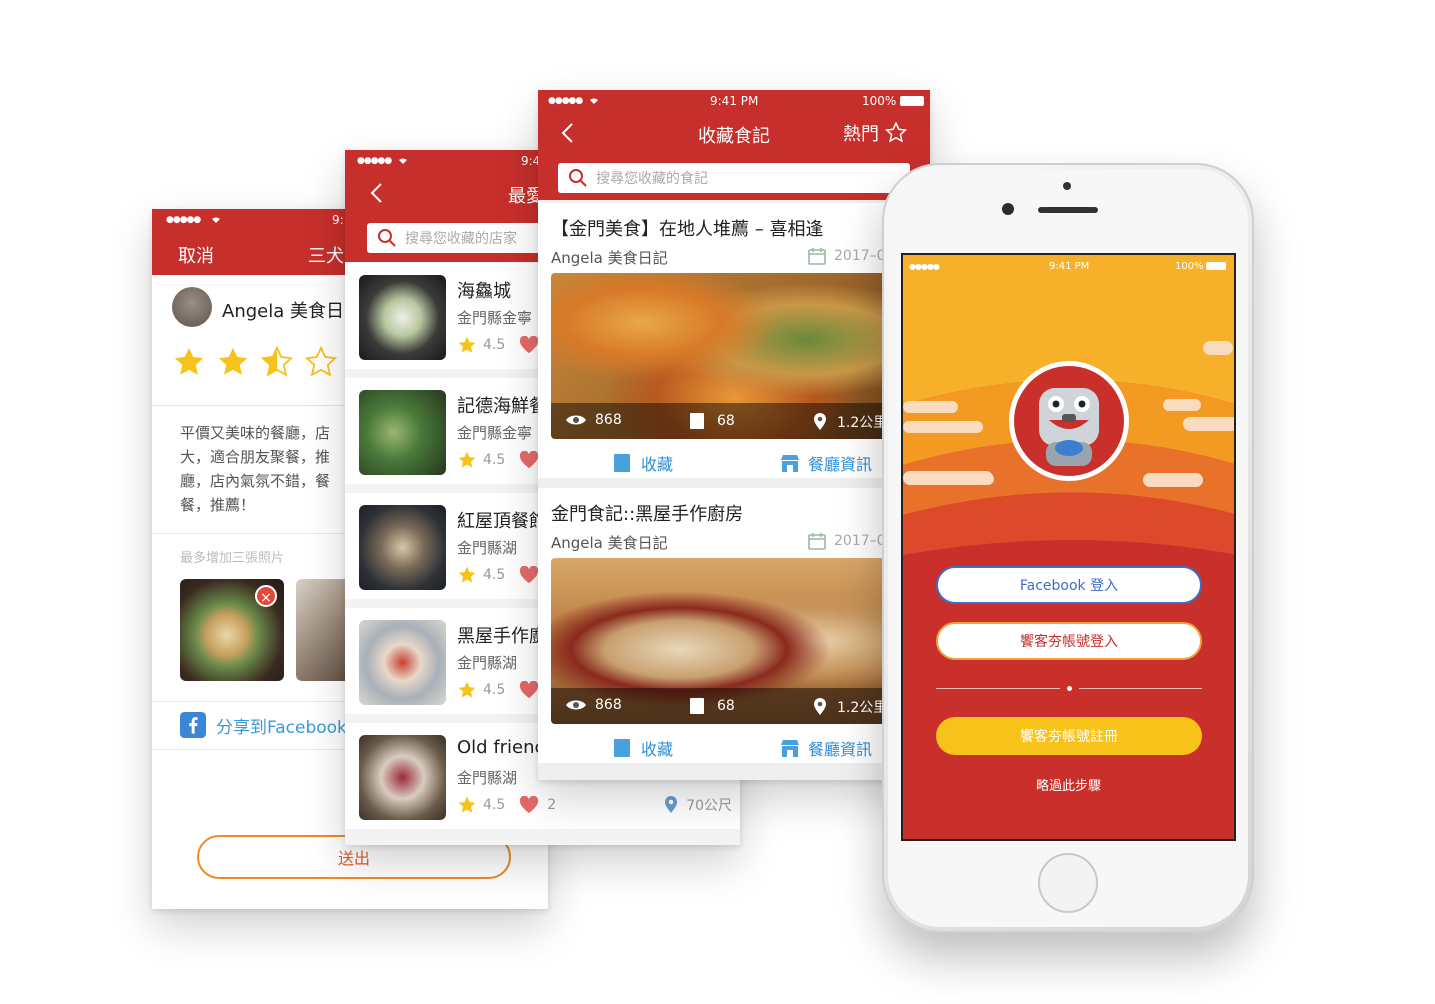 This screenshot has width=1435, height=1004. What do you see at coordinates (1068, 784) in the screenshot?
I see `skip-link: 略過此步驟` at bounding box center [1068, 784].